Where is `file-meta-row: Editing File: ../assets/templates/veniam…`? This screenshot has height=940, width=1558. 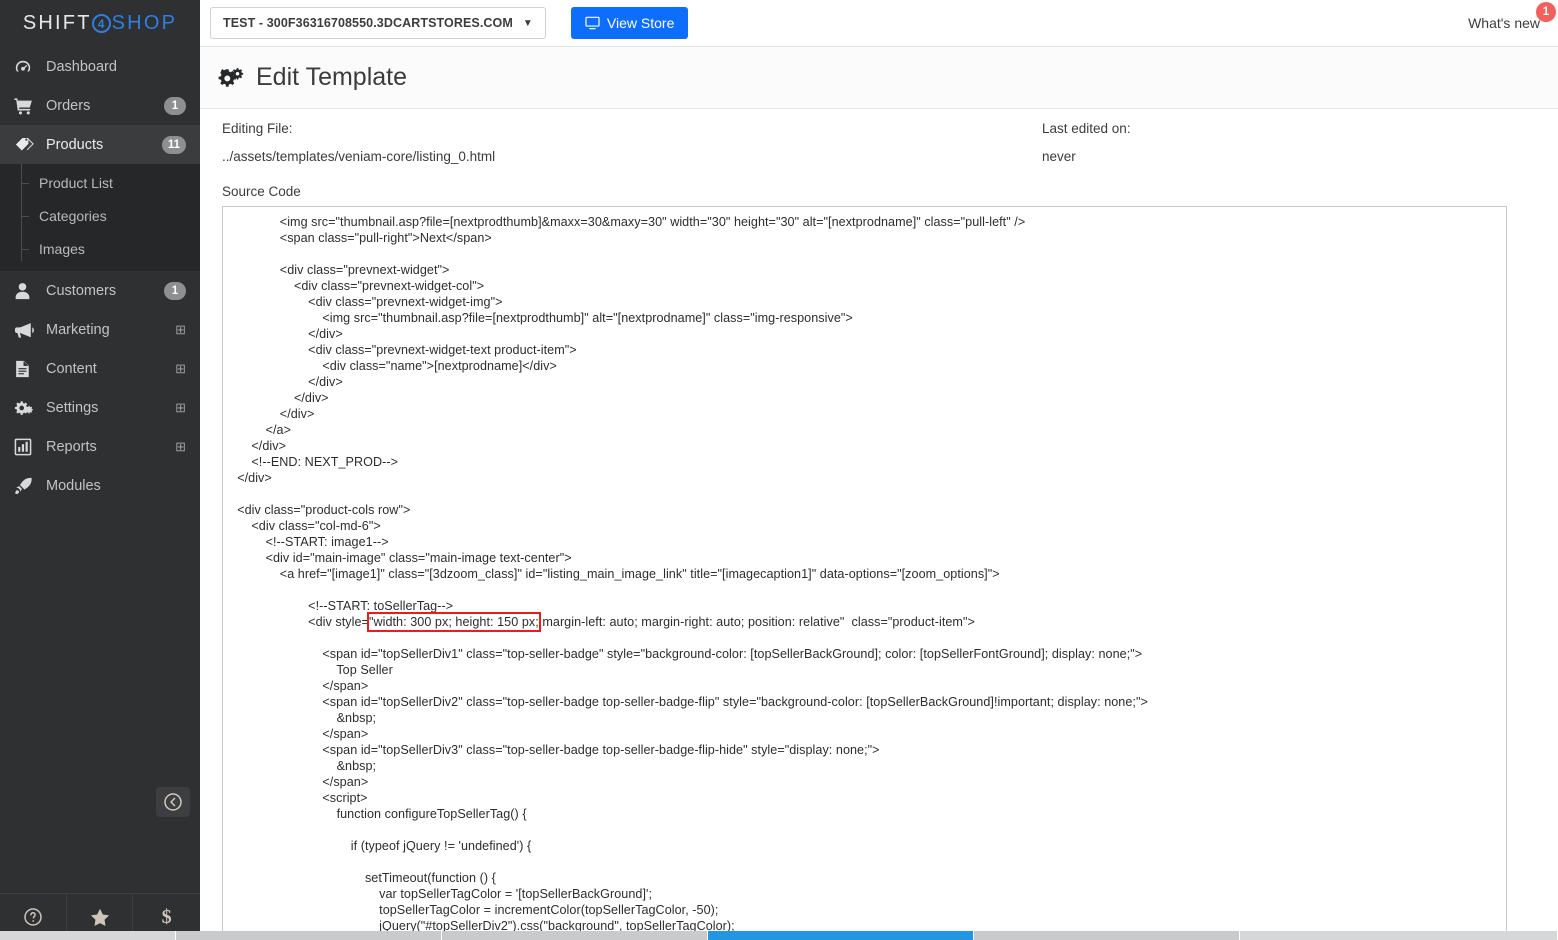
file-meta-row: Editing File: ../assets/templates/veniam… is located at coordinates (880, 142).